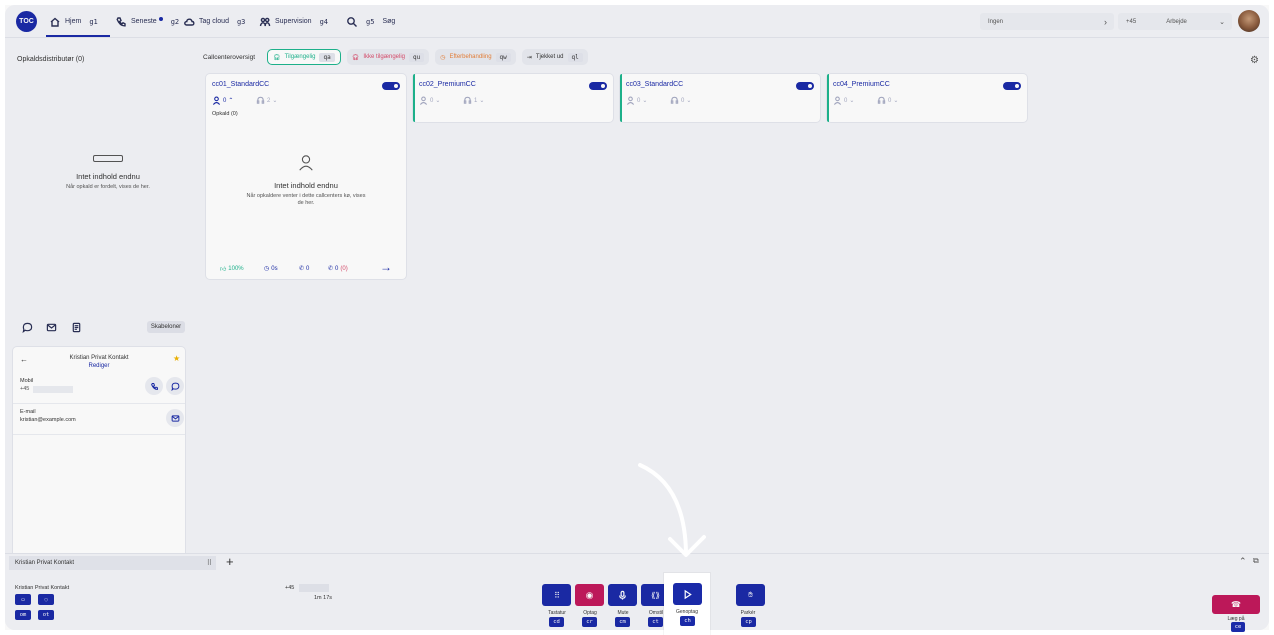  What do you see at coordinates (108, 158) in the screenshot?
I see `inbox-icon` at bounding box center [108, 158].